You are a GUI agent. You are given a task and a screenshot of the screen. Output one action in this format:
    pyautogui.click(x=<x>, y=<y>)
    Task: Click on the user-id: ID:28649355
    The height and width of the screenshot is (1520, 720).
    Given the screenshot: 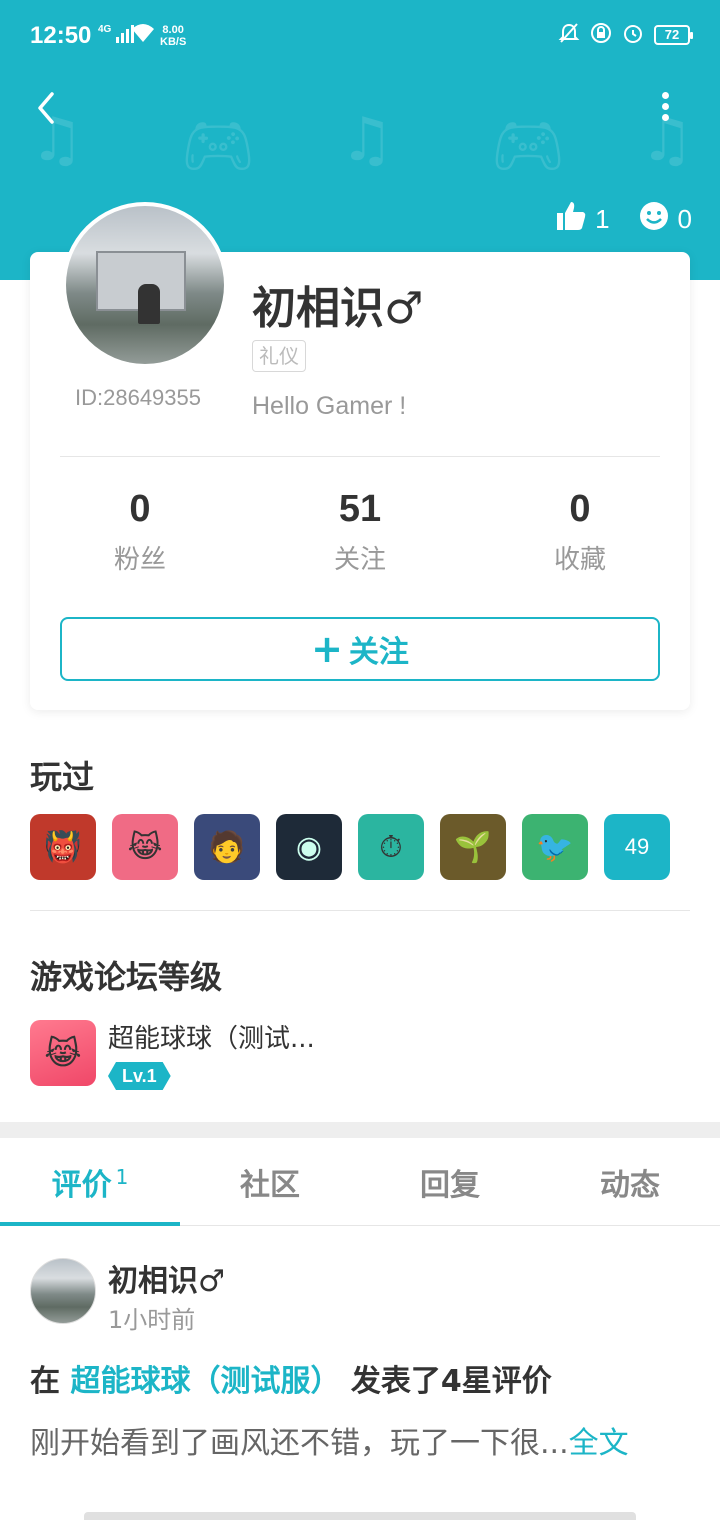 What is the action you would take?
    pyautogui.click(x=138, y=397)
    